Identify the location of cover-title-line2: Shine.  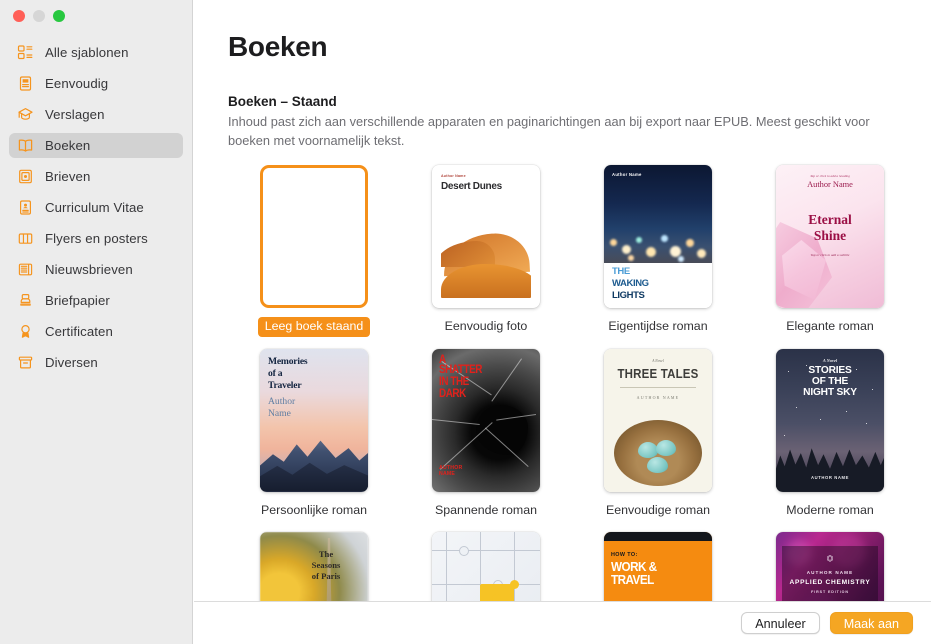
(830, 235).